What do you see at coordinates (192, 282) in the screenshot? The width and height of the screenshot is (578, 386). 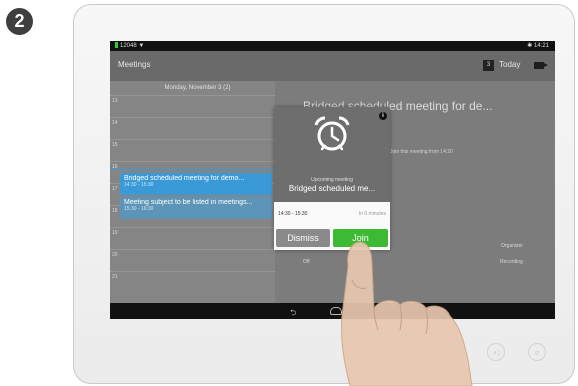 I see `hour-row: 21` at bounding box center [192, 282].